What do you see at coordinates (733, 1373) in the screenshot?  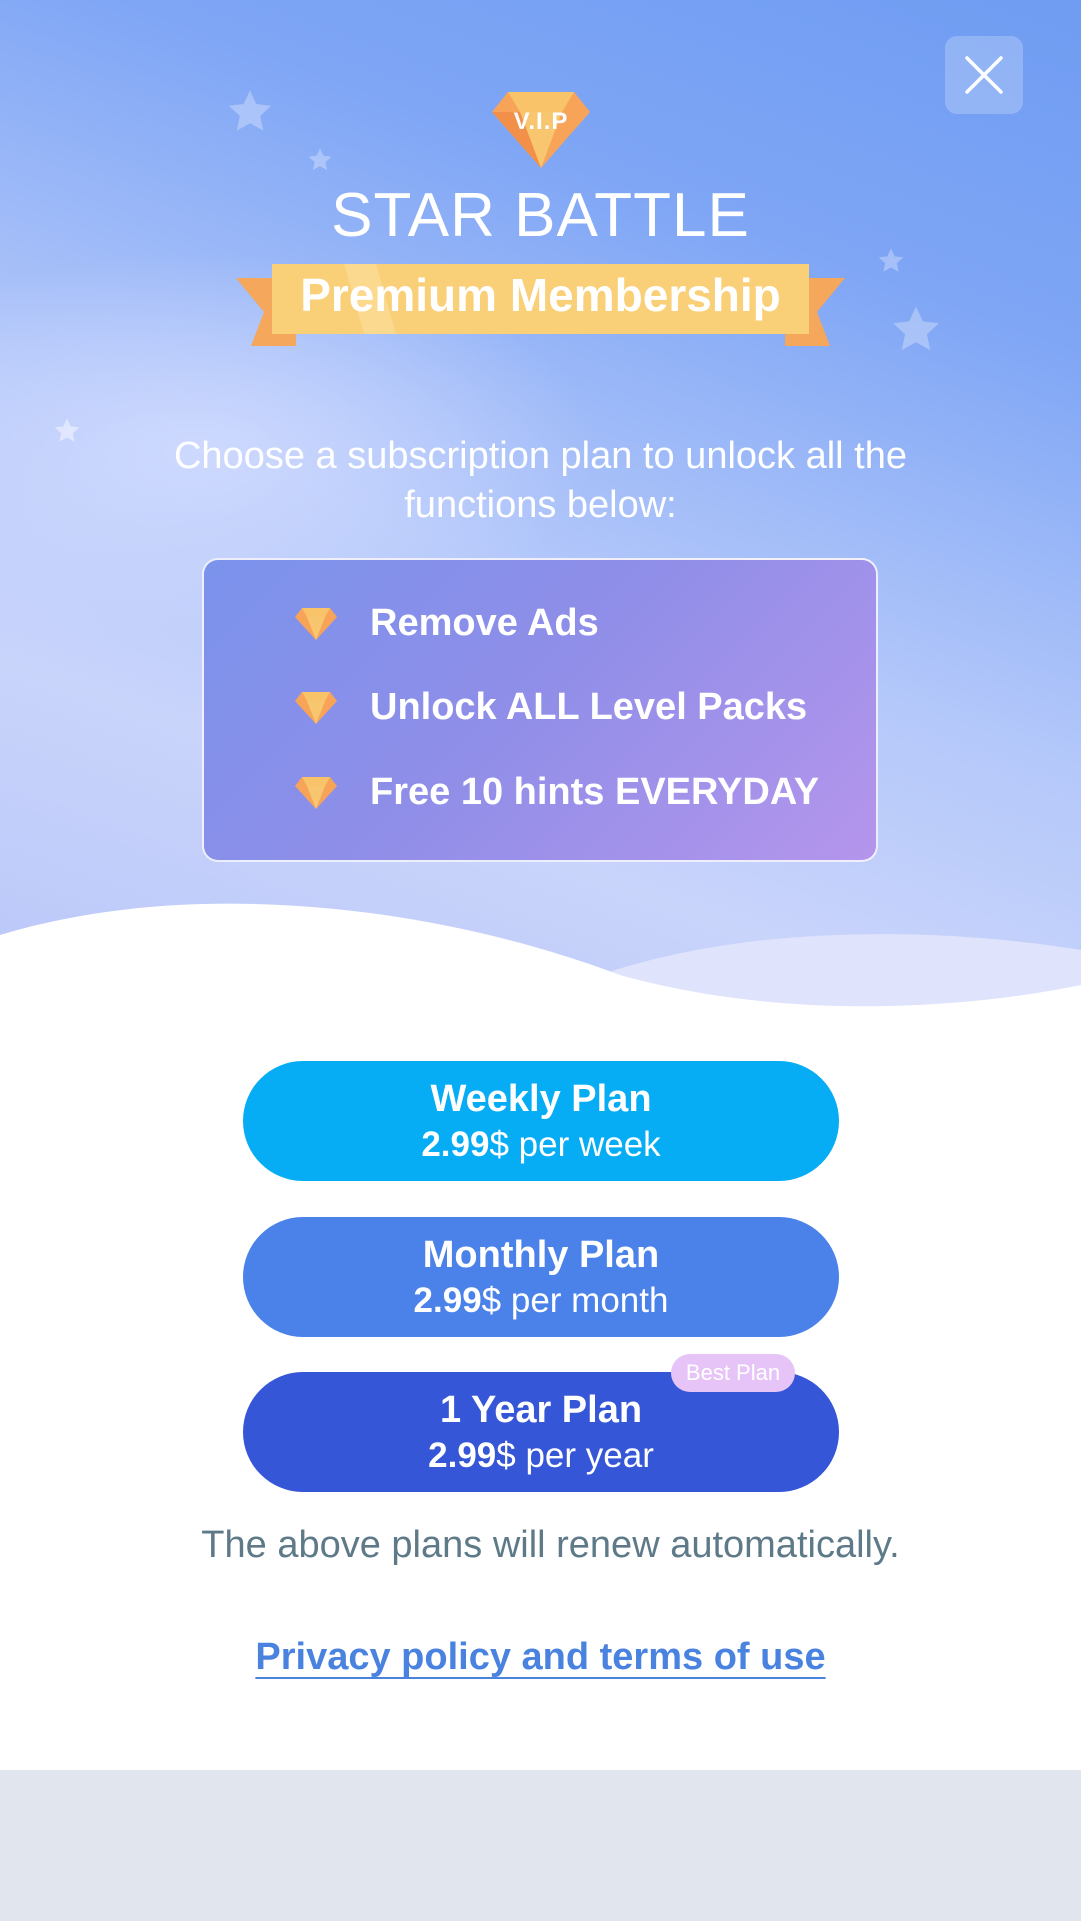 I see `best-plan-badge: Best Plan` at bounding box center [733, 1373].